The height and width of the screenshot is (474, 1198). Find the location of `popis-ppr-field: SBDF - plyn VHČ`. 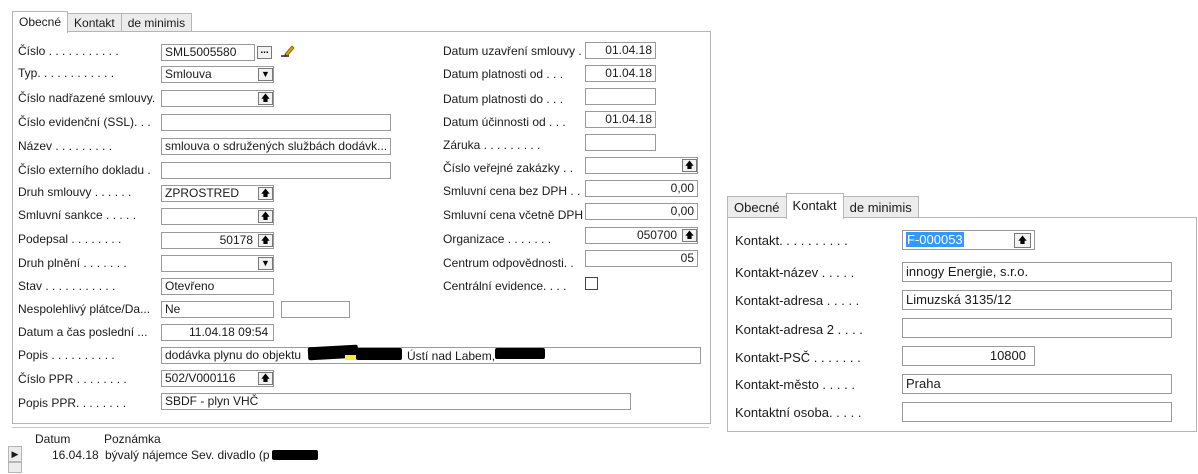

popis-ppr-field: SBDF - plyn VHČ is located at coordinates (396, 401).